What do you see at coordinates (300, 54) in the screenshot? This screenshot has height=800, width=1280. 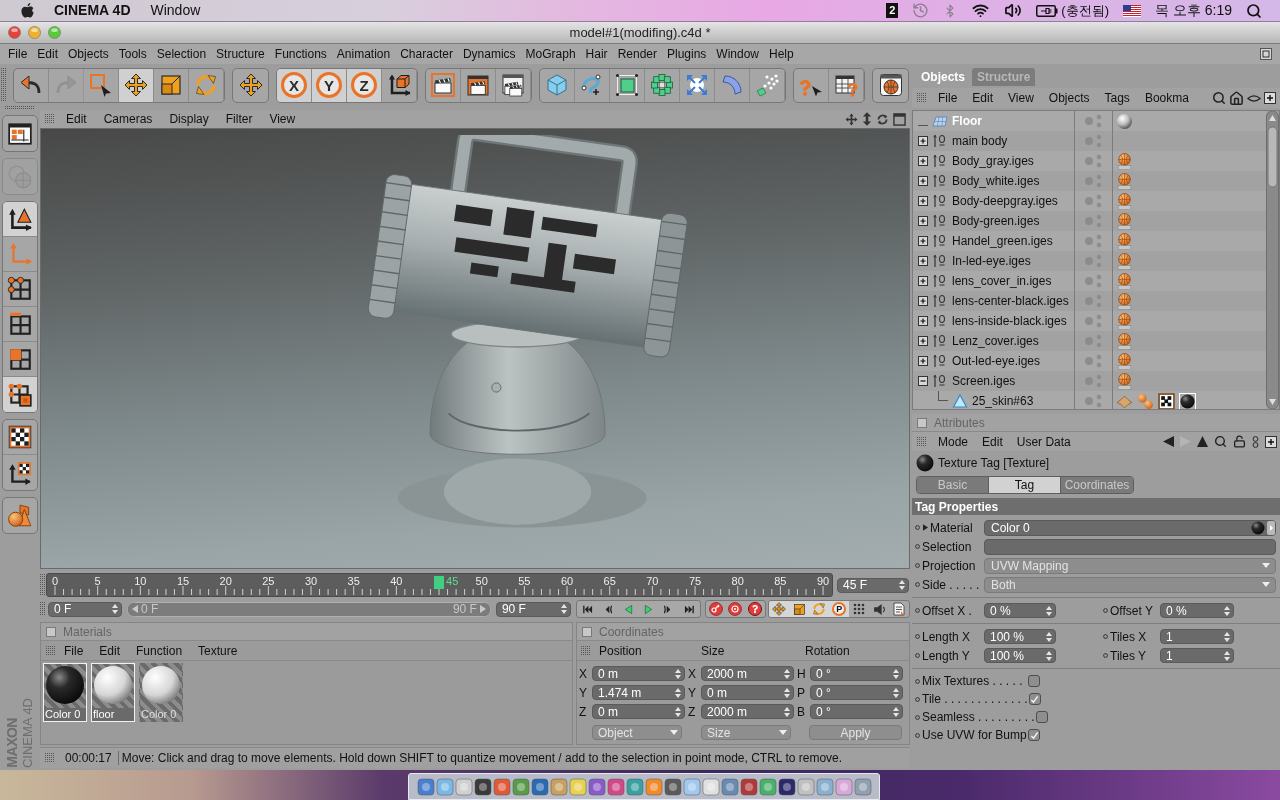 I see `menu-item: Functions` at bounding box center [300, 54].